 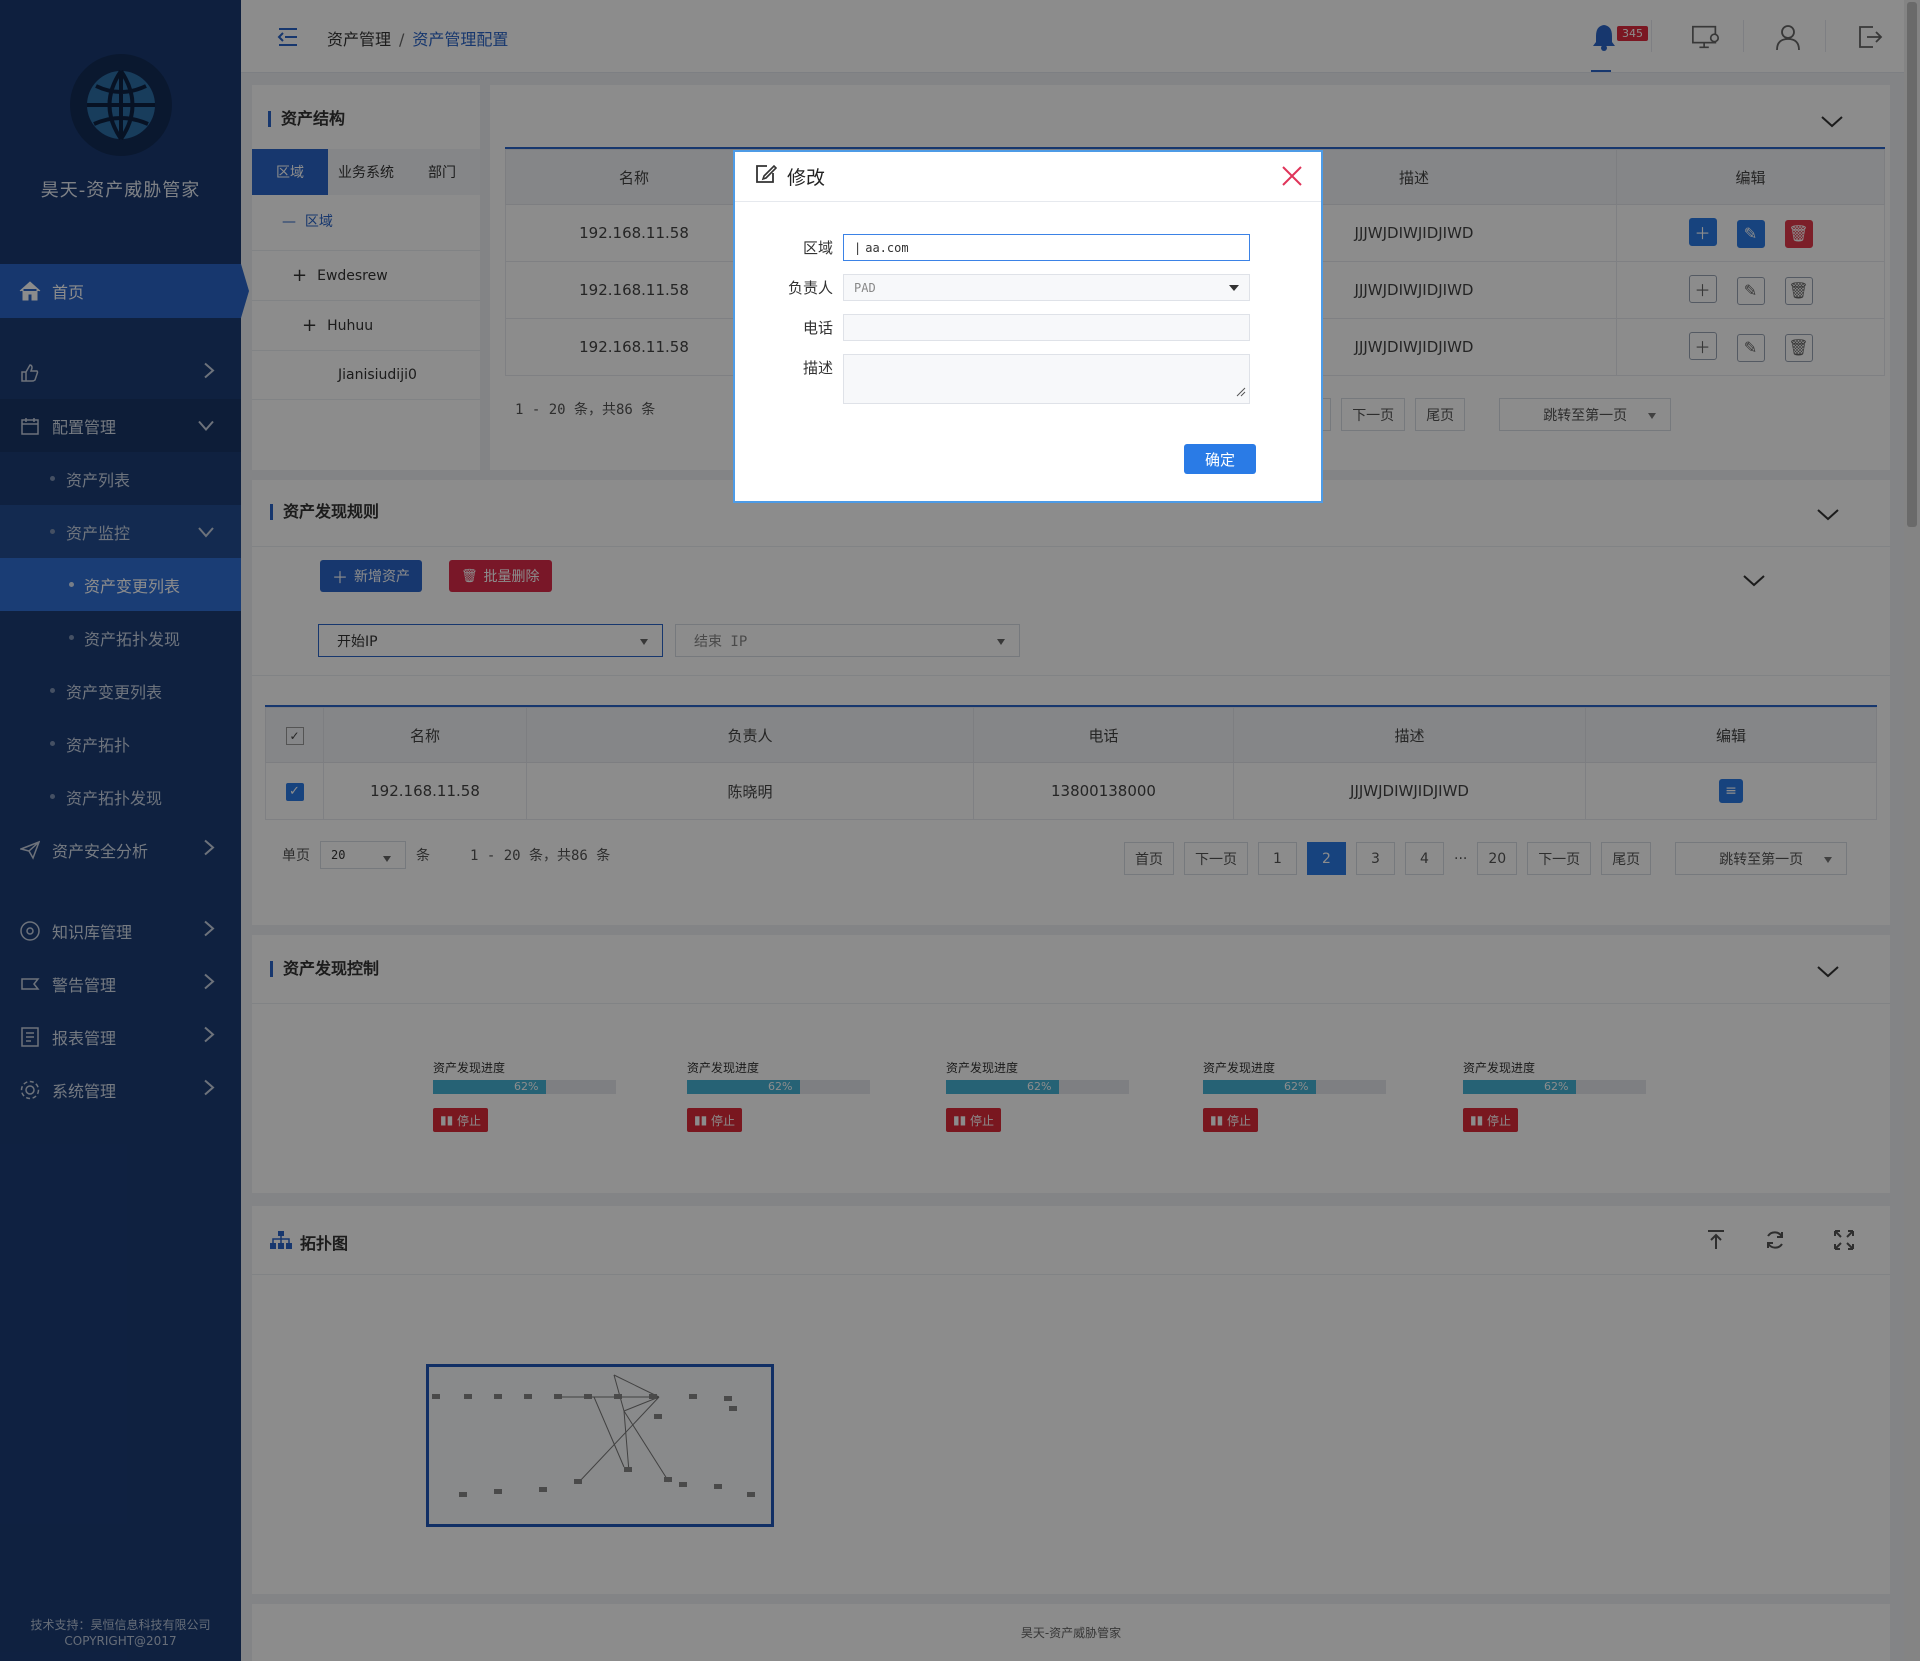 What do you see at coordinates (1234, 288) in the screenshot?
I see `caret-down-icon` at bounding box center [1234, 288].